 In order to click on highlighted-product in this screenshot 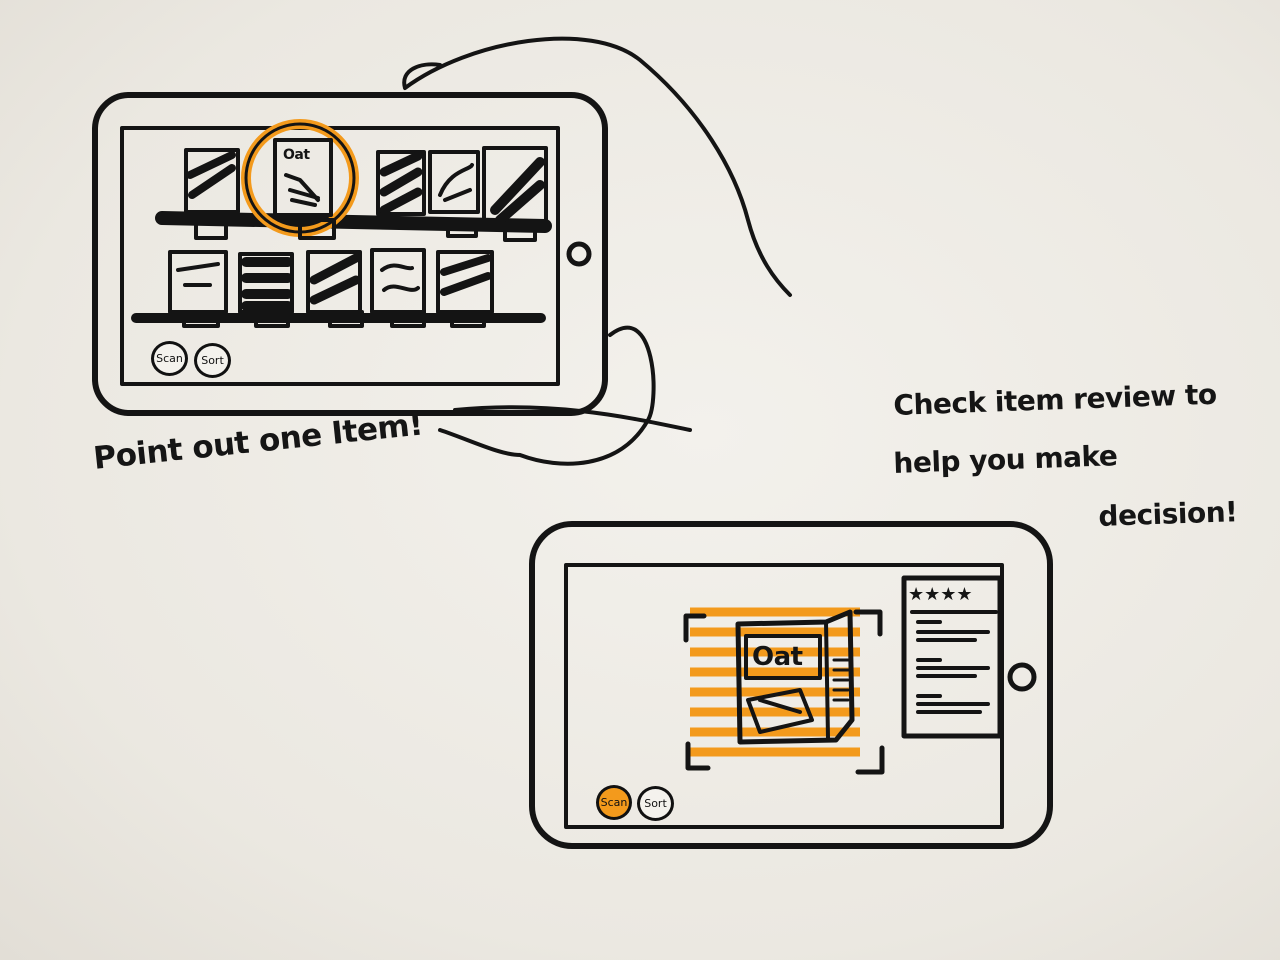, I will do `click(300, 179)`.